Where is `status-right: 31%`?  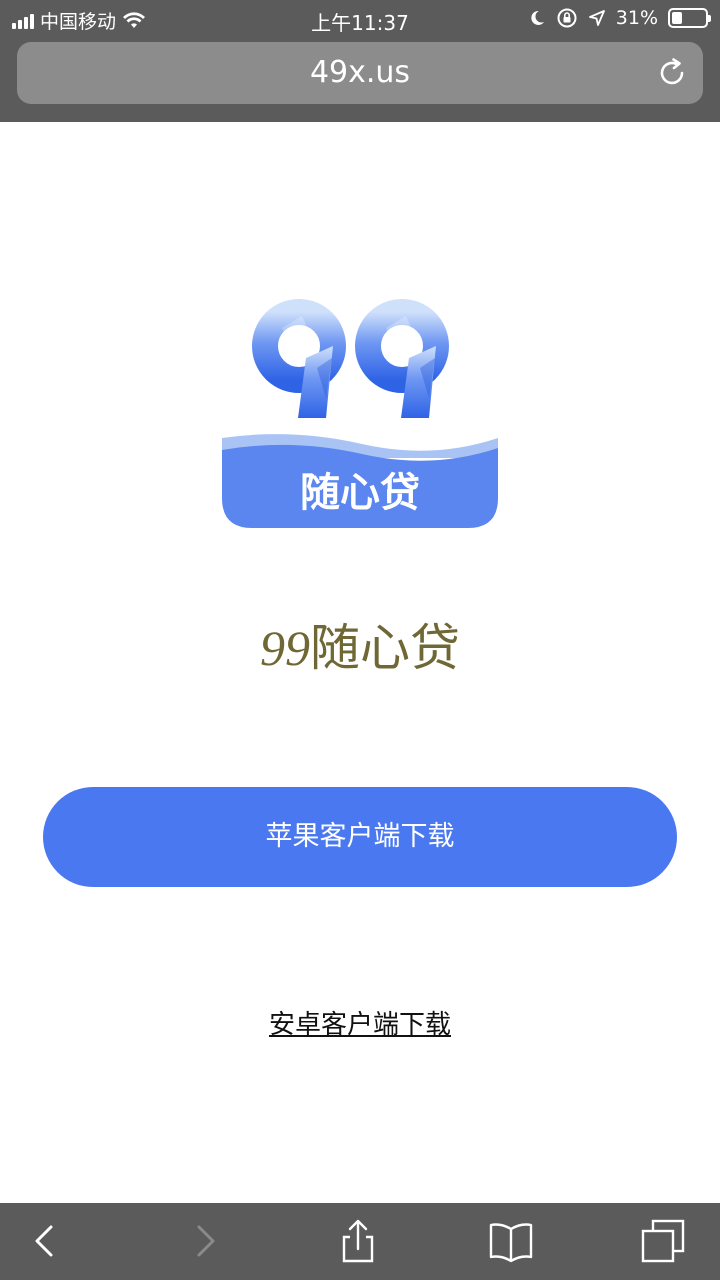 status-right: 31% is located at coordinates (619, 18).